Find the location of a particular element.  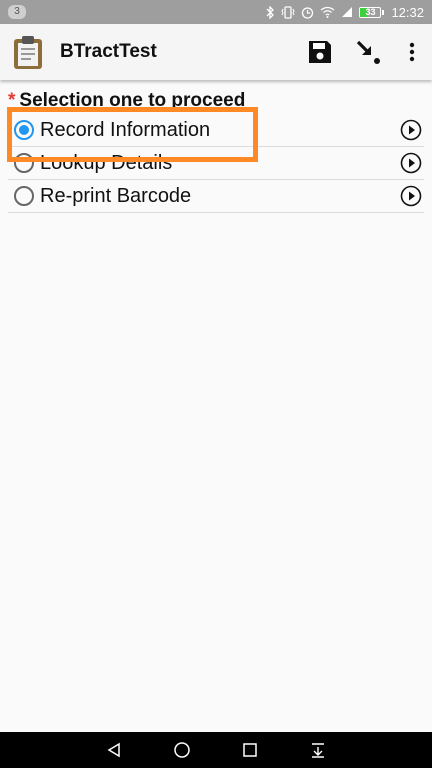

clipboard-icon is located at coordinates (28, 52).